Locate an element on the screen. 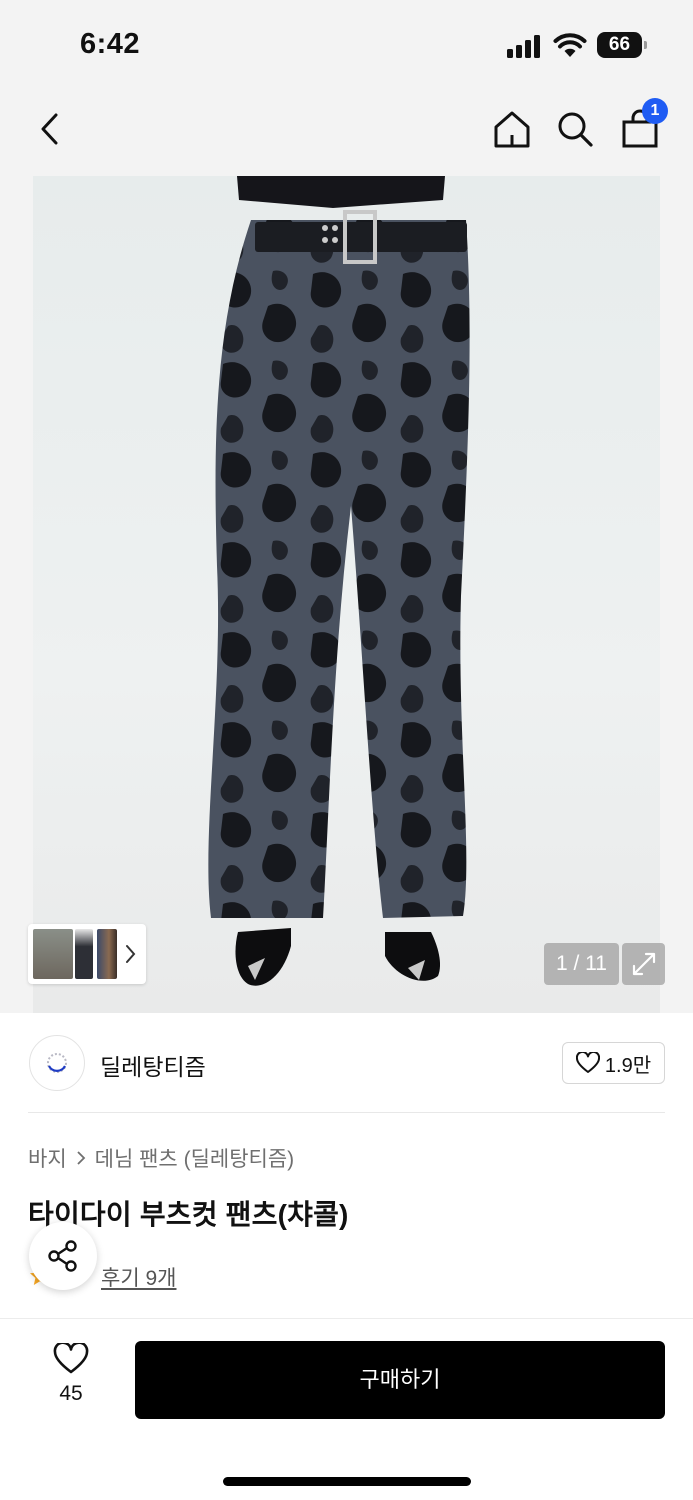  bottom-action-bar: 45 구매하기 is located at coordinates (346, 1409).